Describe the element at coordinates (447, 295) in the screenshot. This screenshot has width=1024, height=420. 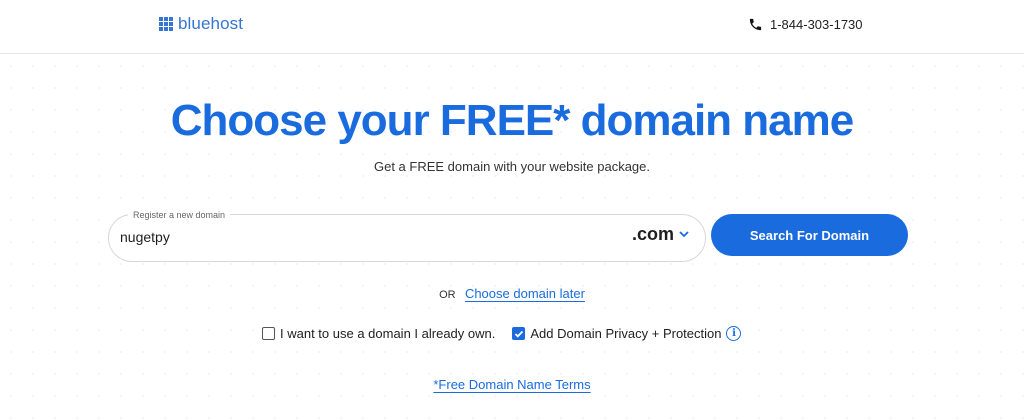
I see `or-text: OR` at that location.